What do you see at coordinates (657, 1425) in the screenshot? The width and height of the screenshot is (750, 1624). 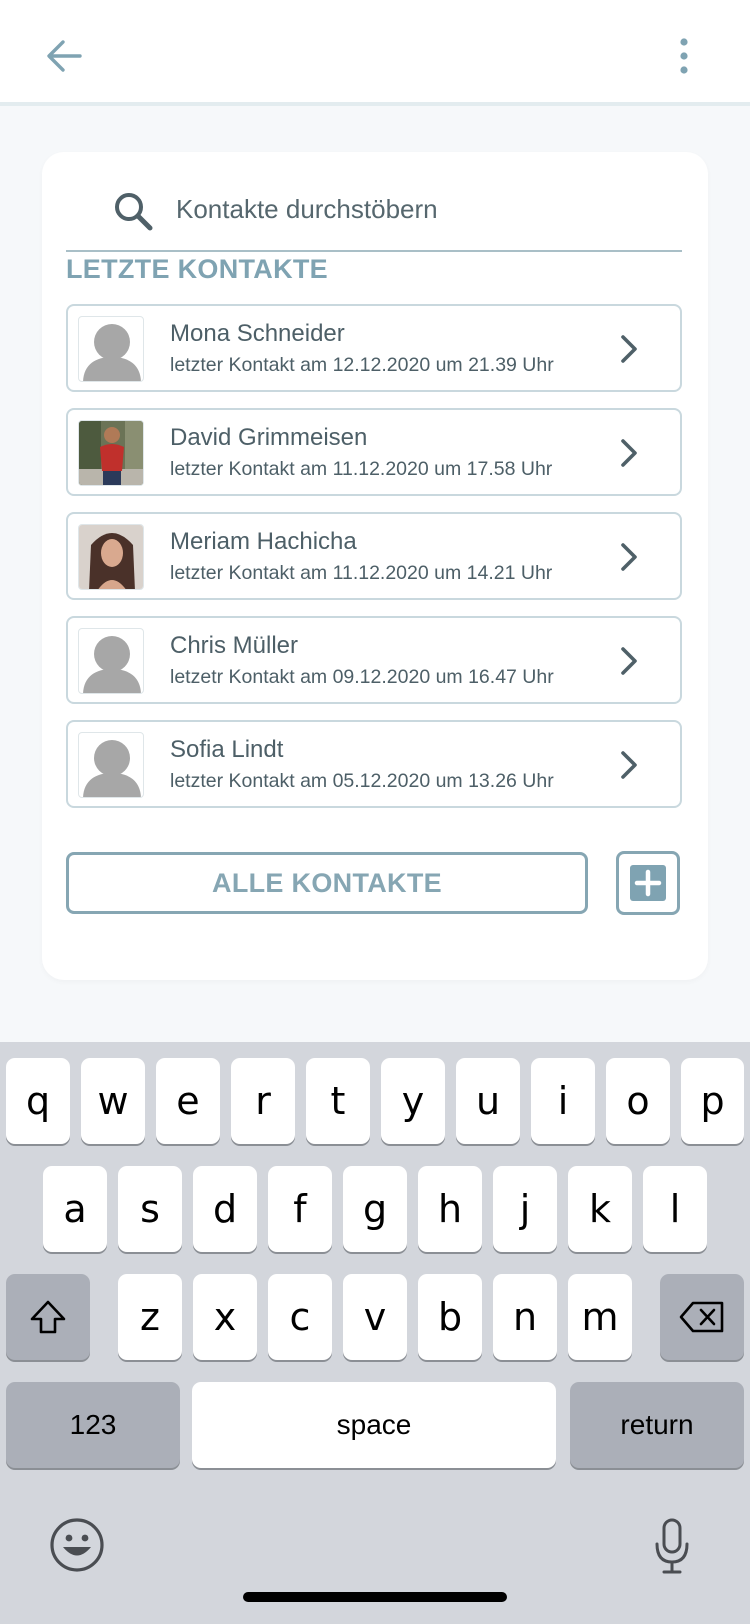 I see `return-key: return` at bounding box center [657, 1425].